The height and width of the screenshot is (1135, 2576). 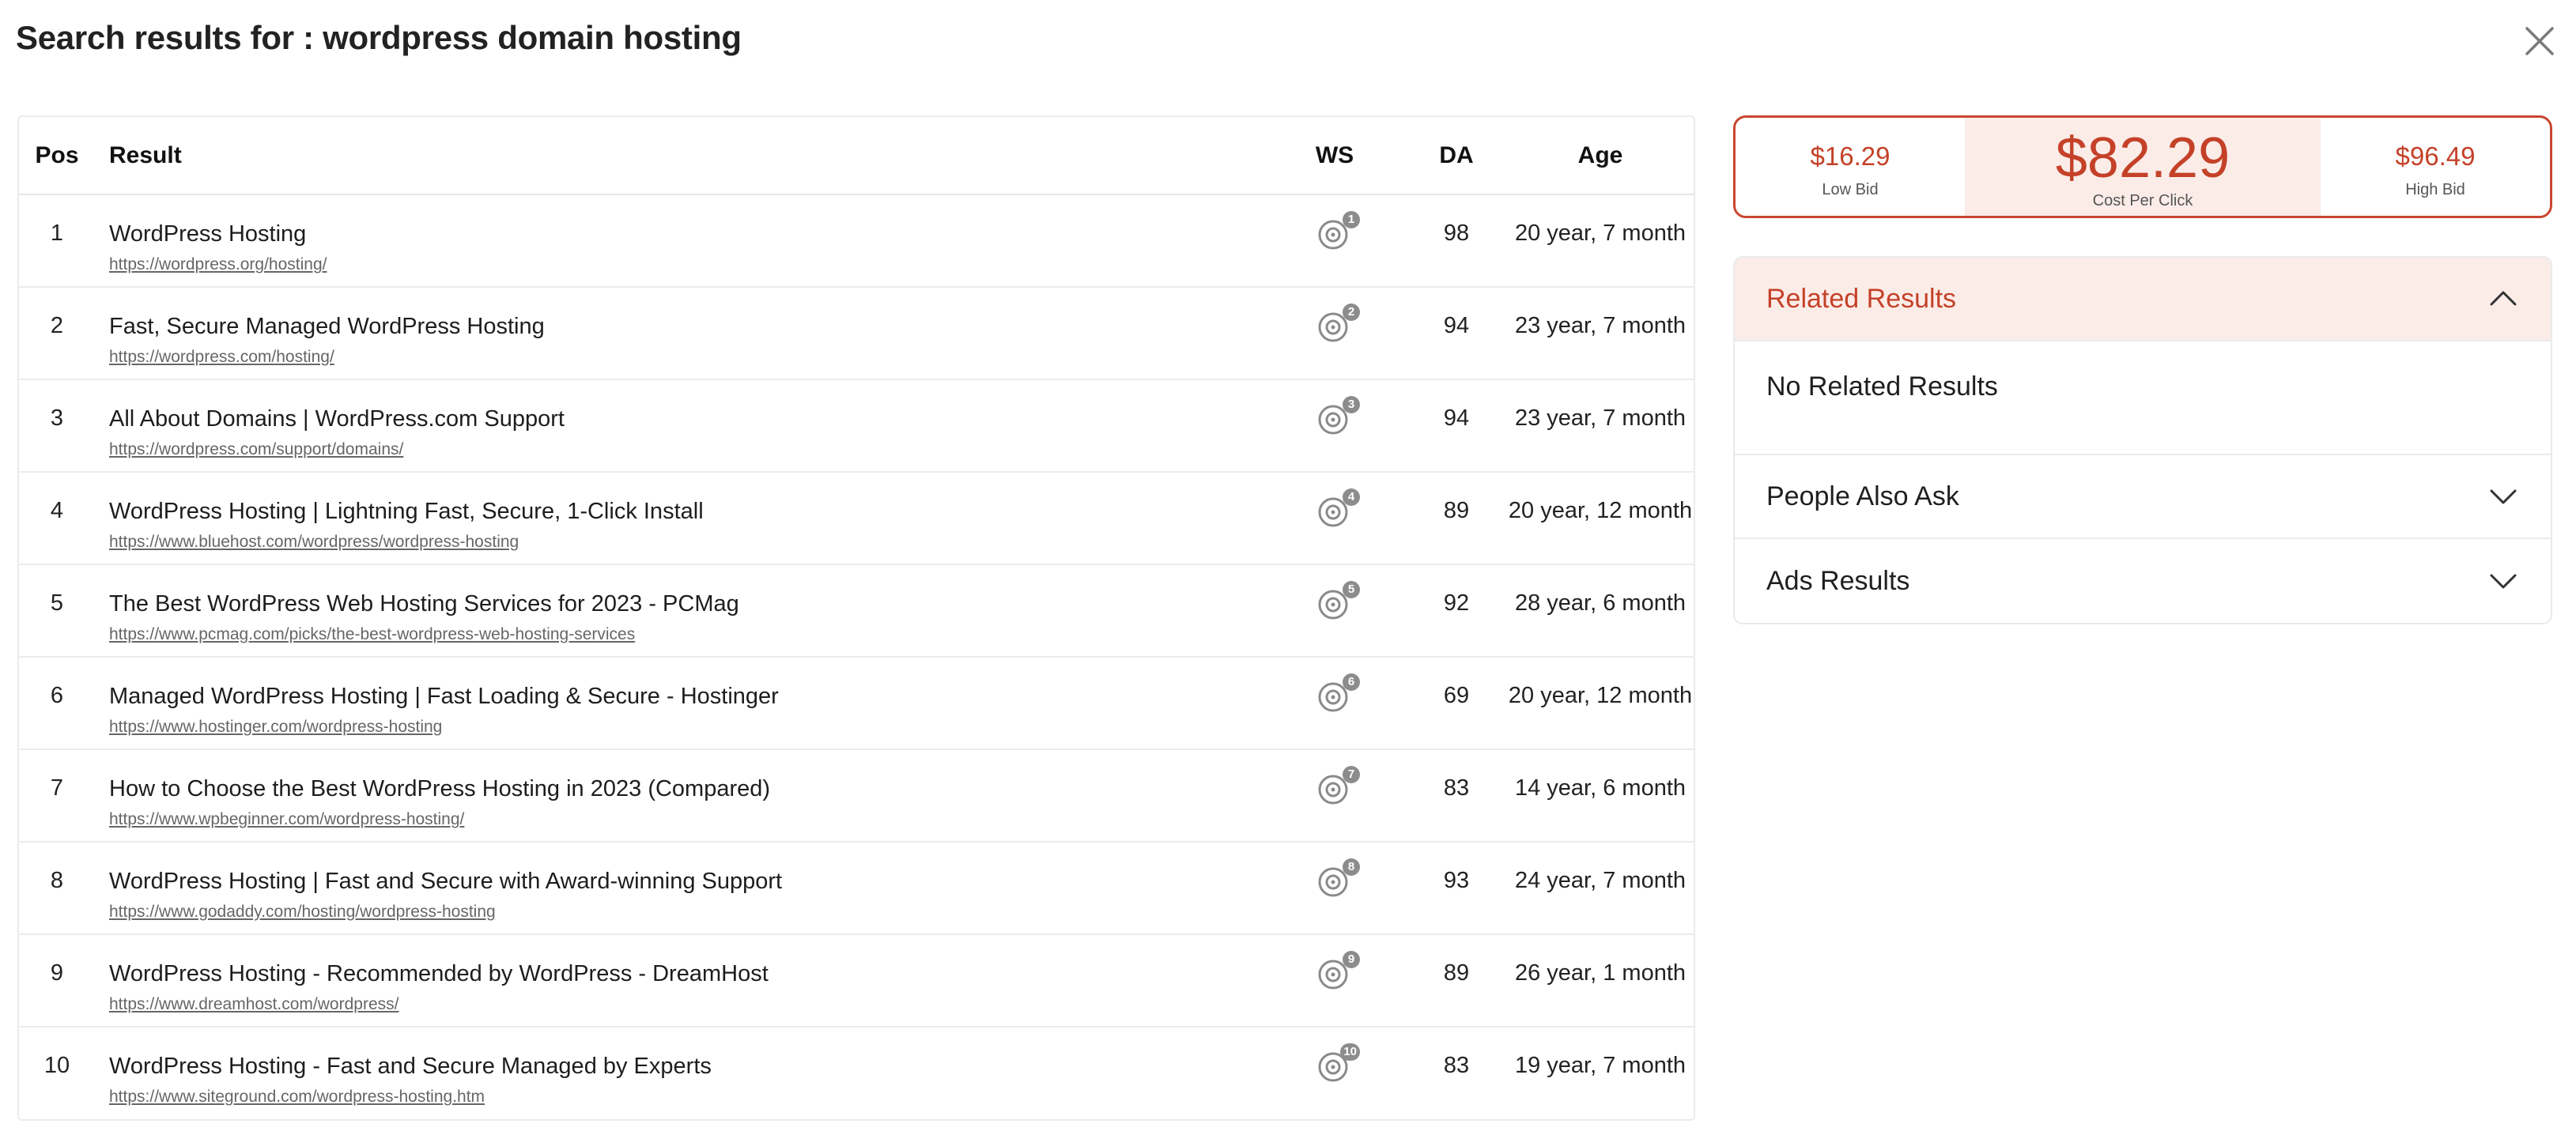 I want to click on header-ws: WS, so click(x=1334, y=156).